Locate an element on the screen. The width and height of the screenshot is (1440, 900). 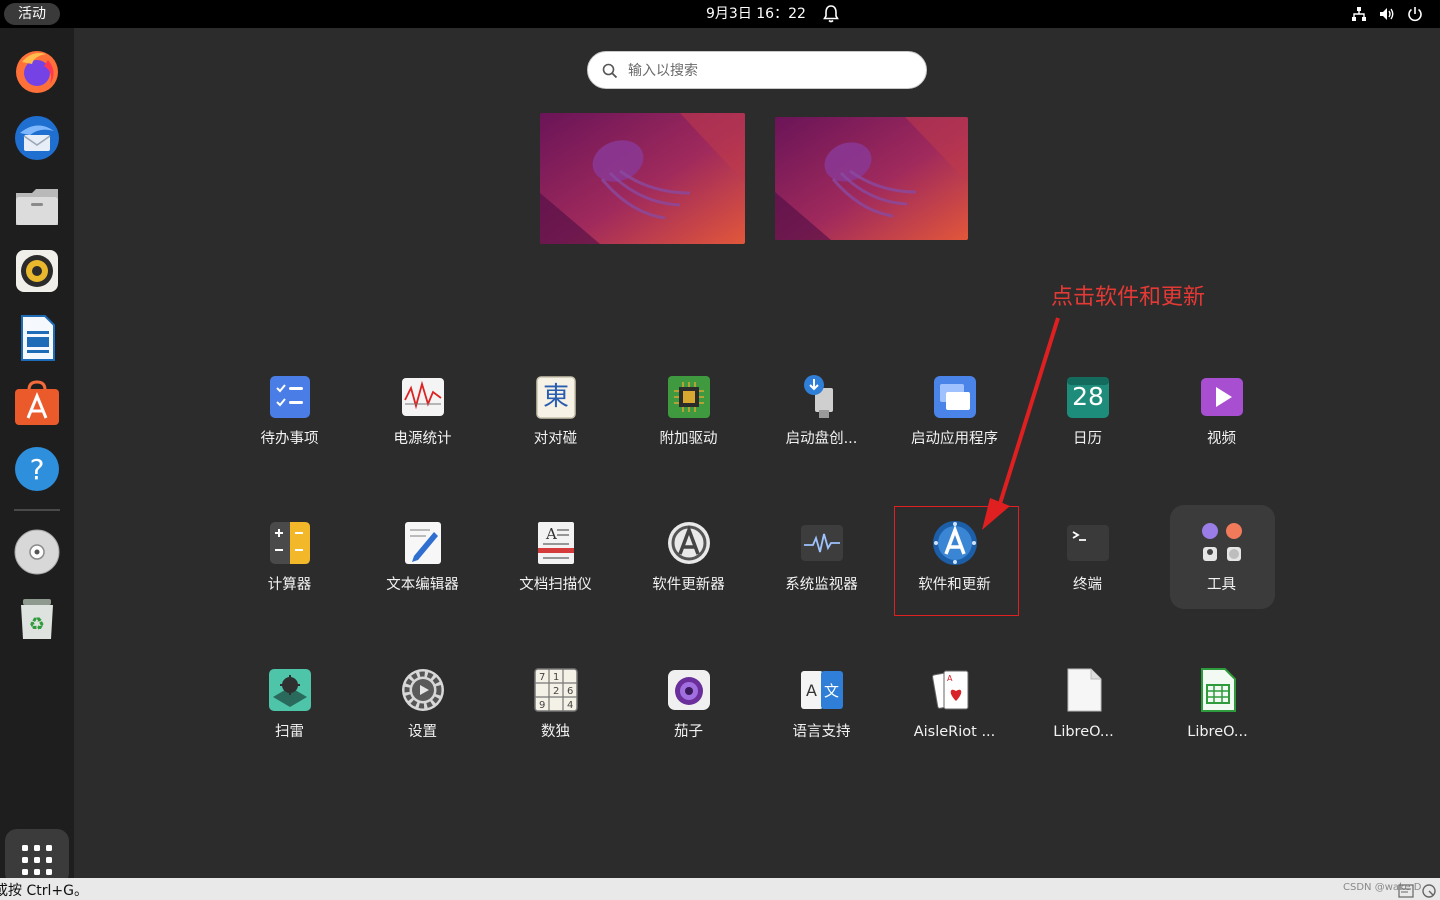
mahjongg-glyph: 東 is located at coordinates (555, 397).